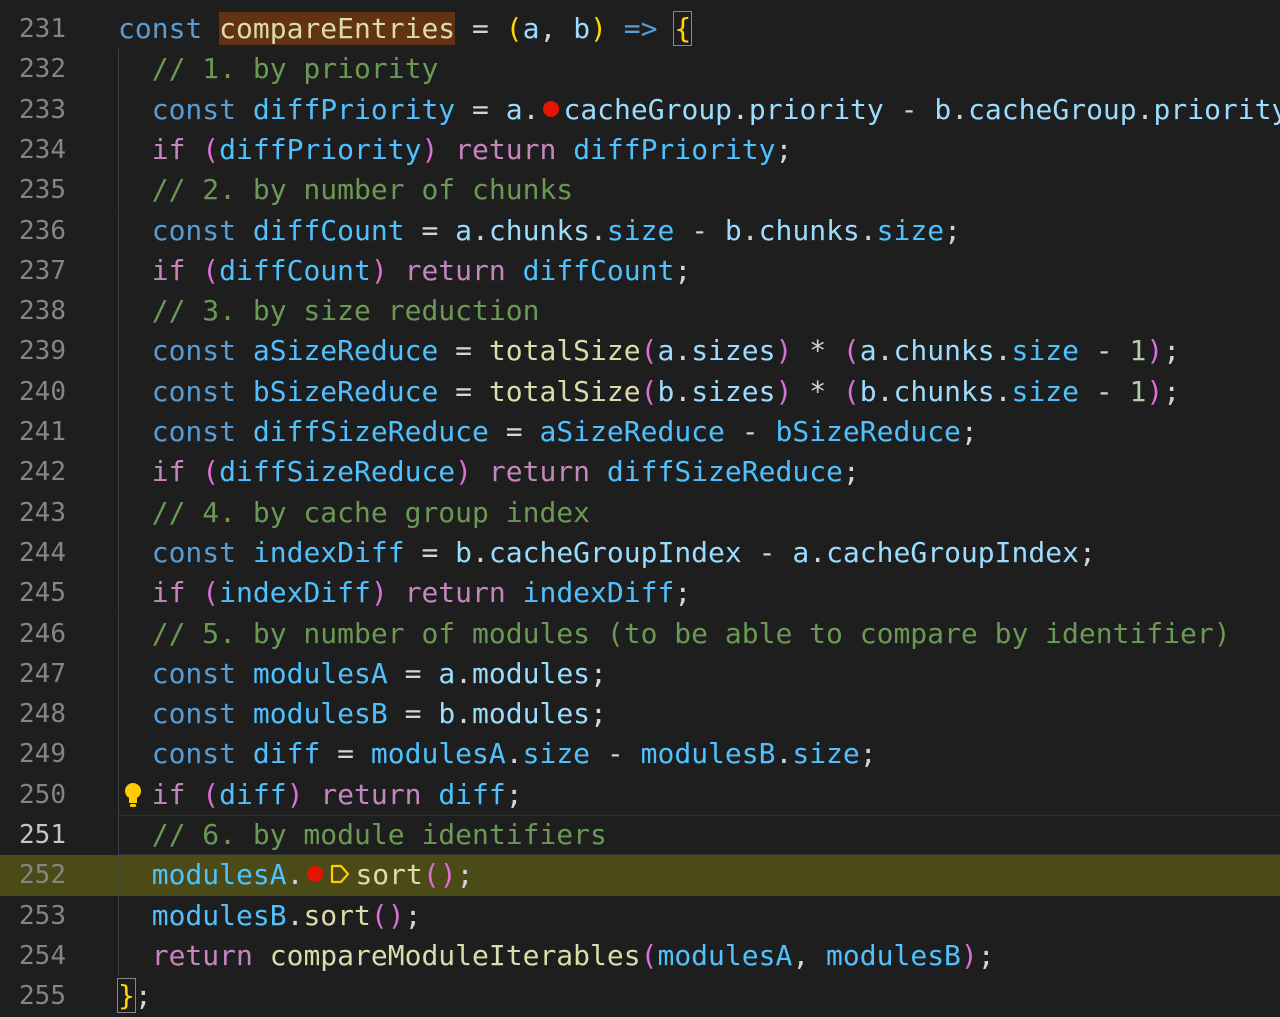  I want to click on code-line: 255};, so click(640, 996).